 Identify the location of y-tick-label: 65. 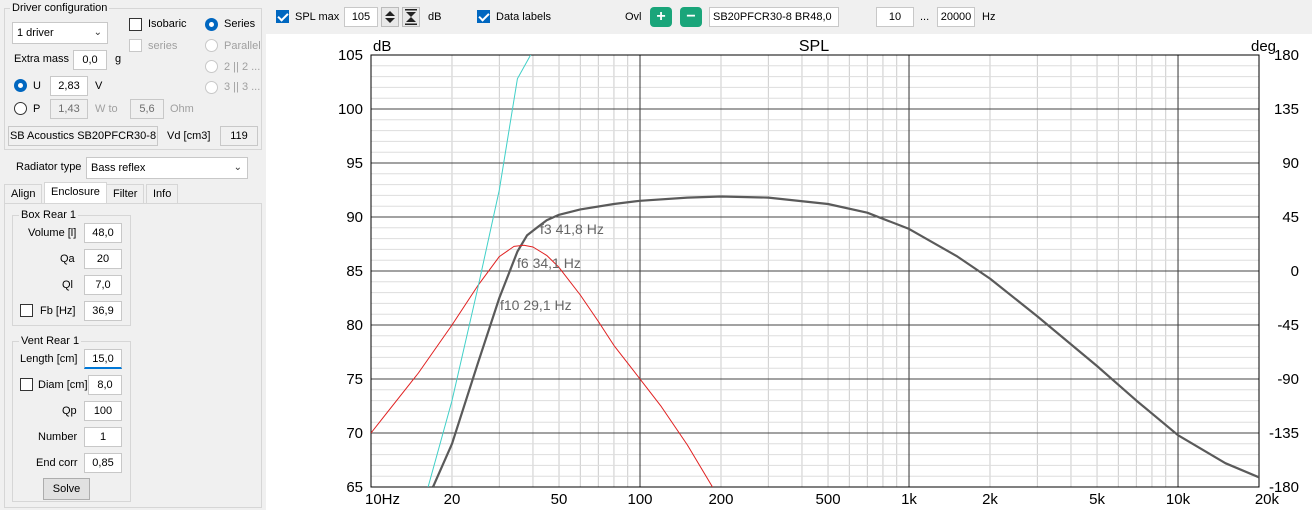
(354, 487).